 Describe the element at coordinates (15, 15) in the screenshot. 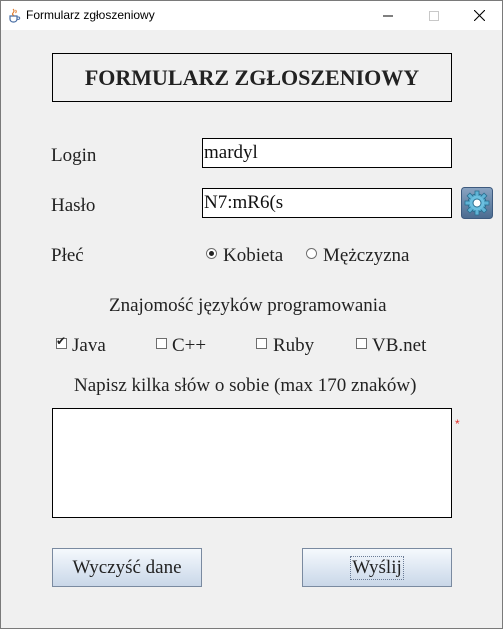

I see `java-cup-icon` at that location.